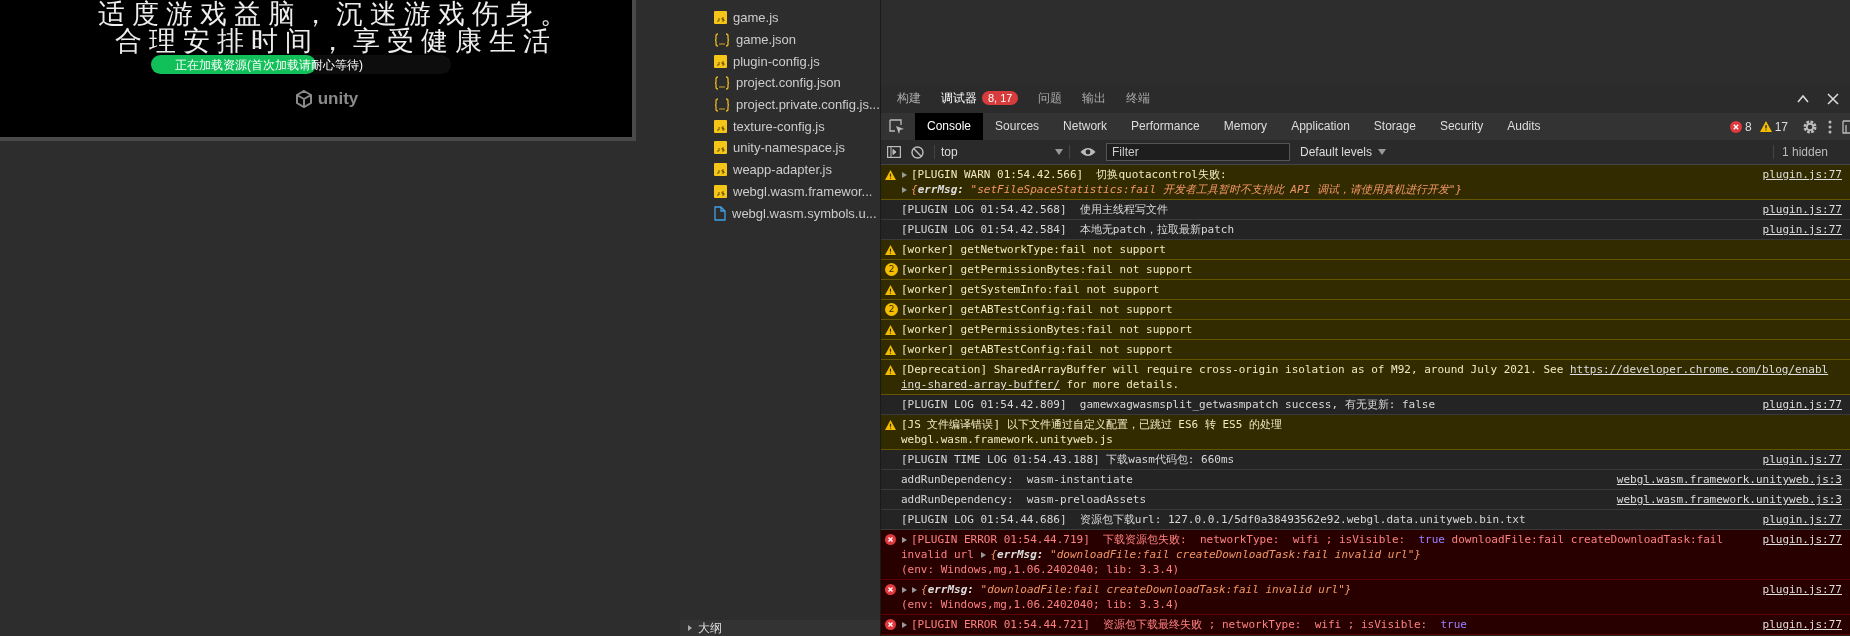  Describe the element at coordinates (1033, 249) in the screenshot. I see `log-text: [worker] getNetworkType:fail not support` at that location.